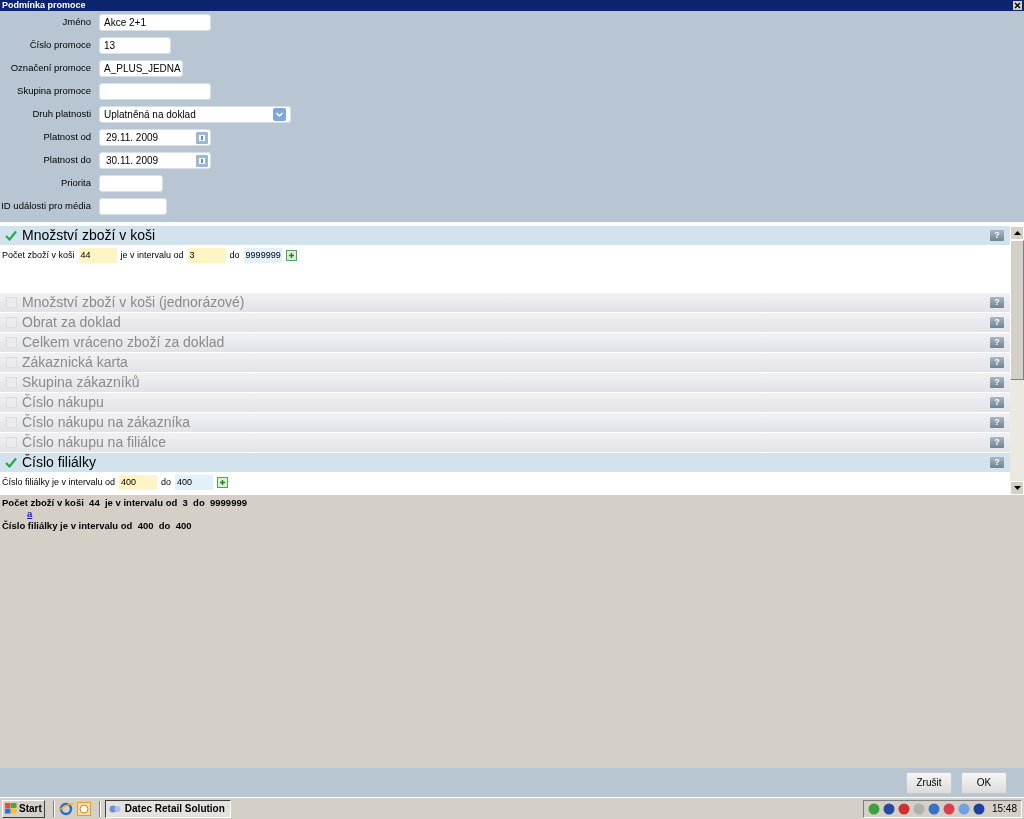 The width and height of the screenshot is (1024, 819). I want to click on condition-title: Skupina zákazníků, so click(81, 382).